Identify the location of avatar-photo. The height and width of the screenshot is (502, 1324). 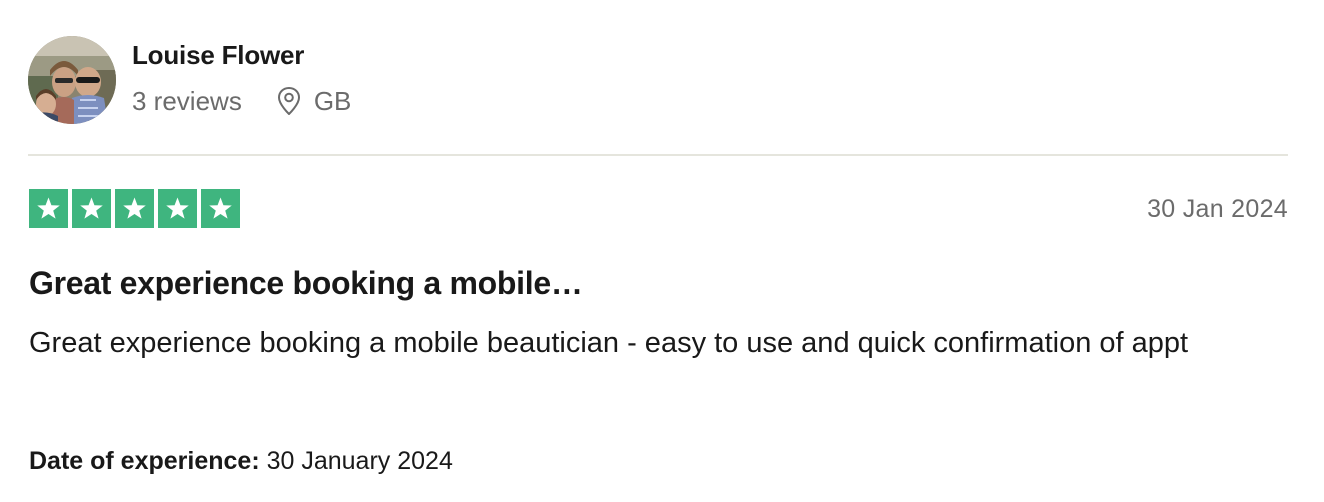
(72, 80).